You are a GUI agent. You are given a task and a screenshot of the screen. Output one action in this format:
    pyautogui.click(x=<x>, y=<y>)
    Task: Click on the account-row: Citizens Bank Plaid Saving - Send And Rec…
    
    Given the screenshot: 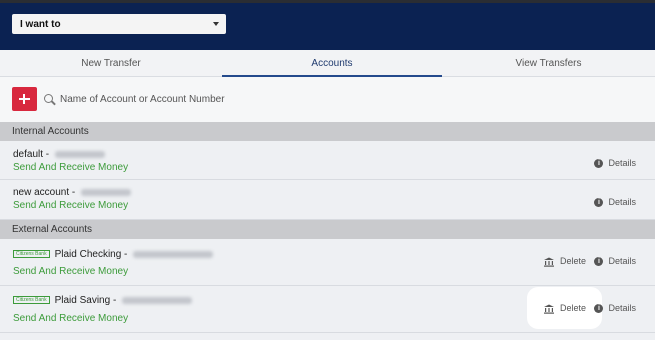 What is the action you would take?
    pyautogui.click(x=327, y=309)
    